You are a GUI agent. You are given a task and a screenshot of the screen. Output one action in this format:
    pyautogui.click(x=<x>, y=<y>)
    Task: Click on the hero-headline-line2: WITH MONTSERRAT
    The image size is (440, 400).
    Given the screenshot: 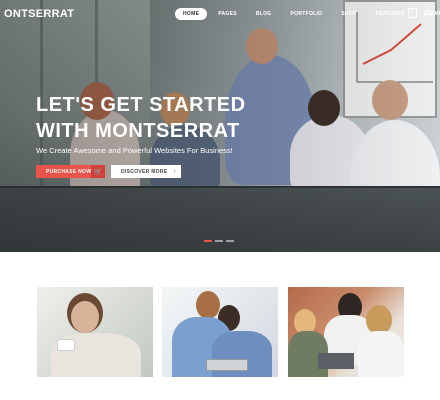 What is the action you would take?
    pyautogui.click(x=138, y=131)
    